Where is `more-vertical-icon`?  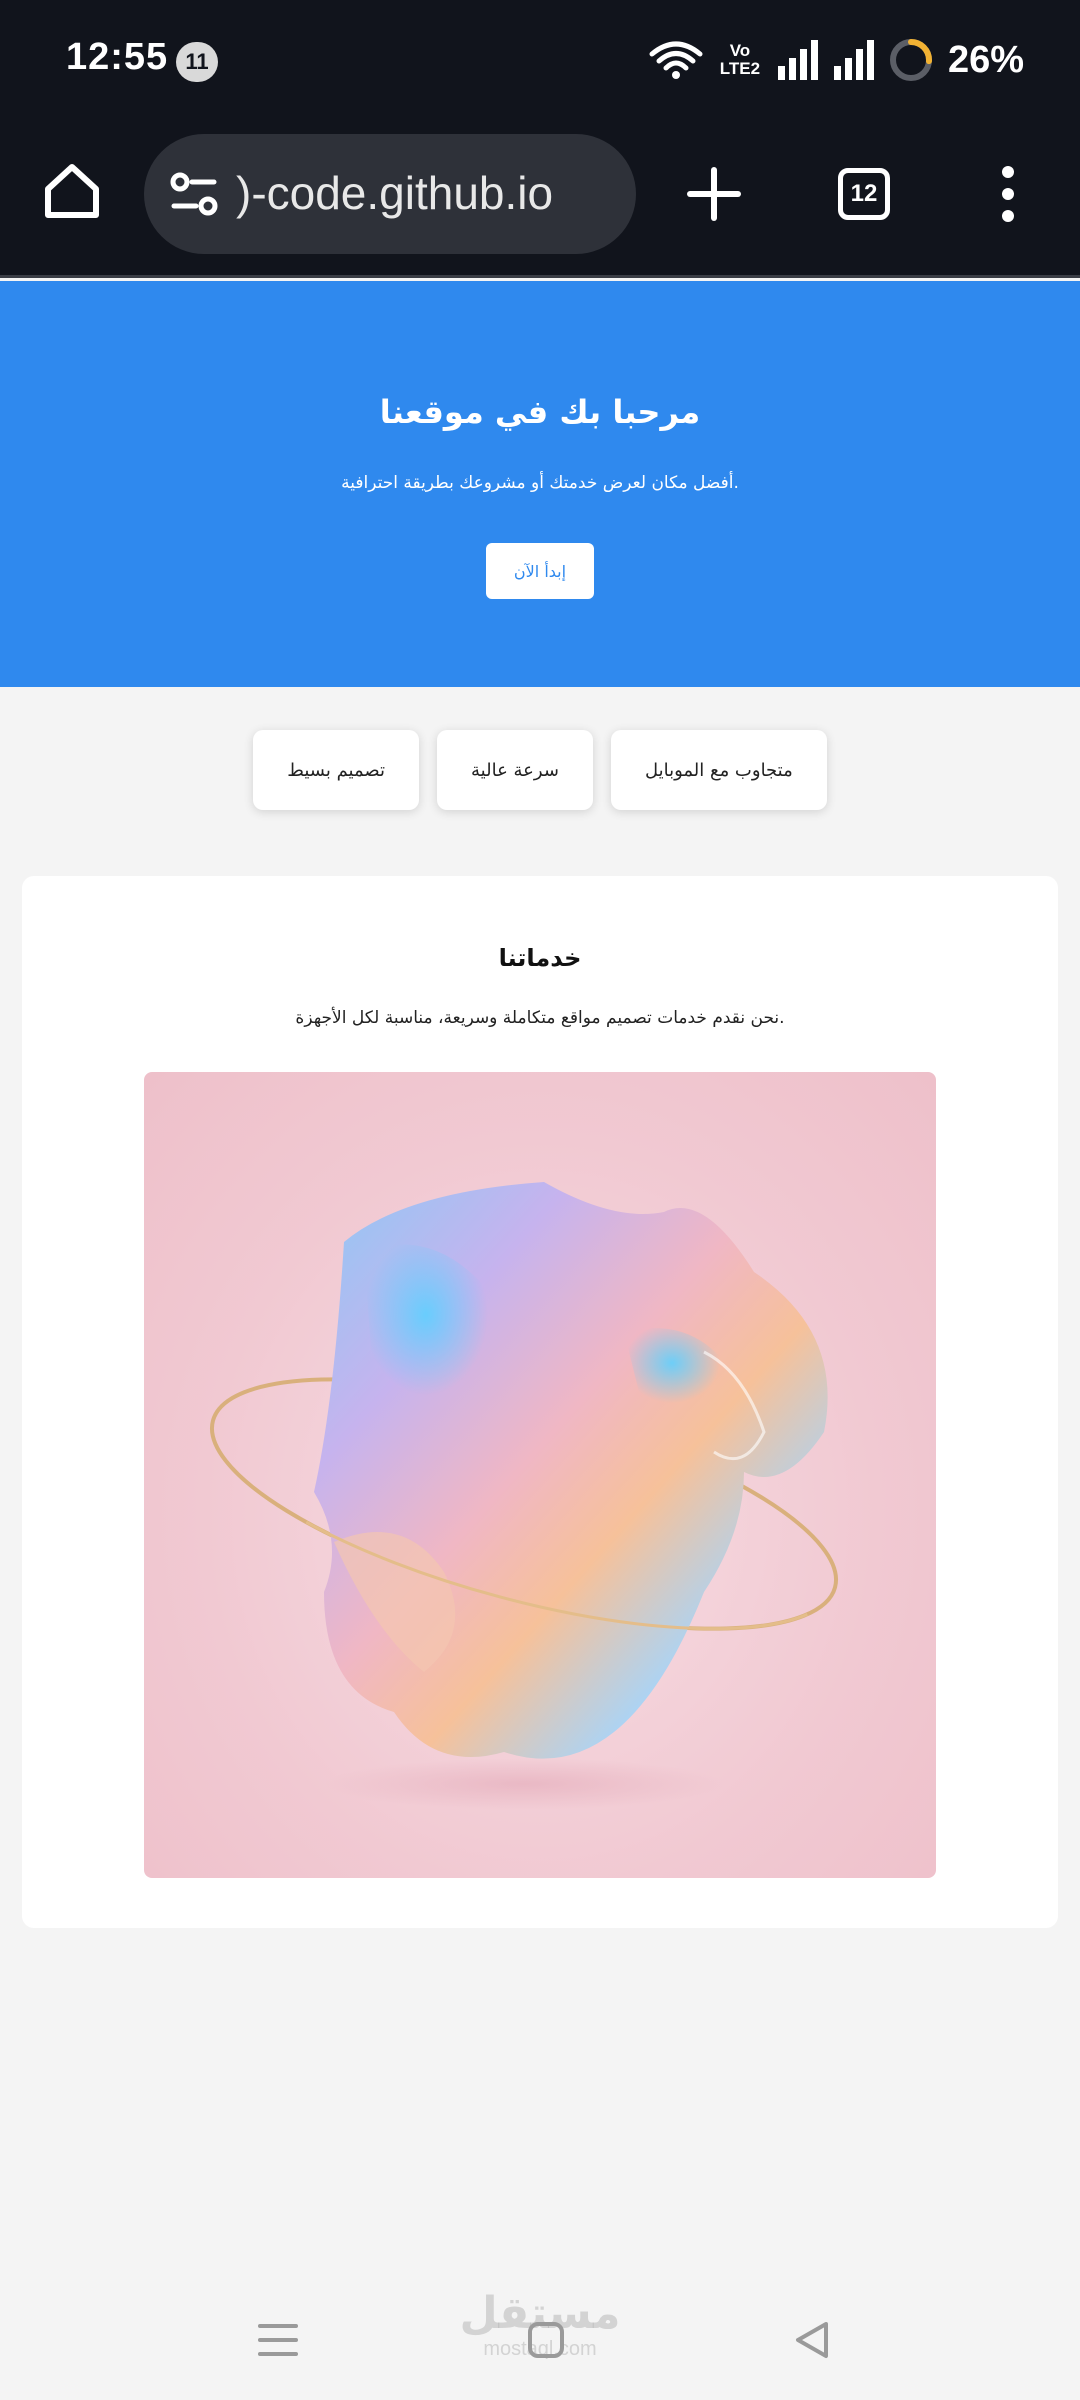 more-vertical-icon is located at coordinates (1008, 194).